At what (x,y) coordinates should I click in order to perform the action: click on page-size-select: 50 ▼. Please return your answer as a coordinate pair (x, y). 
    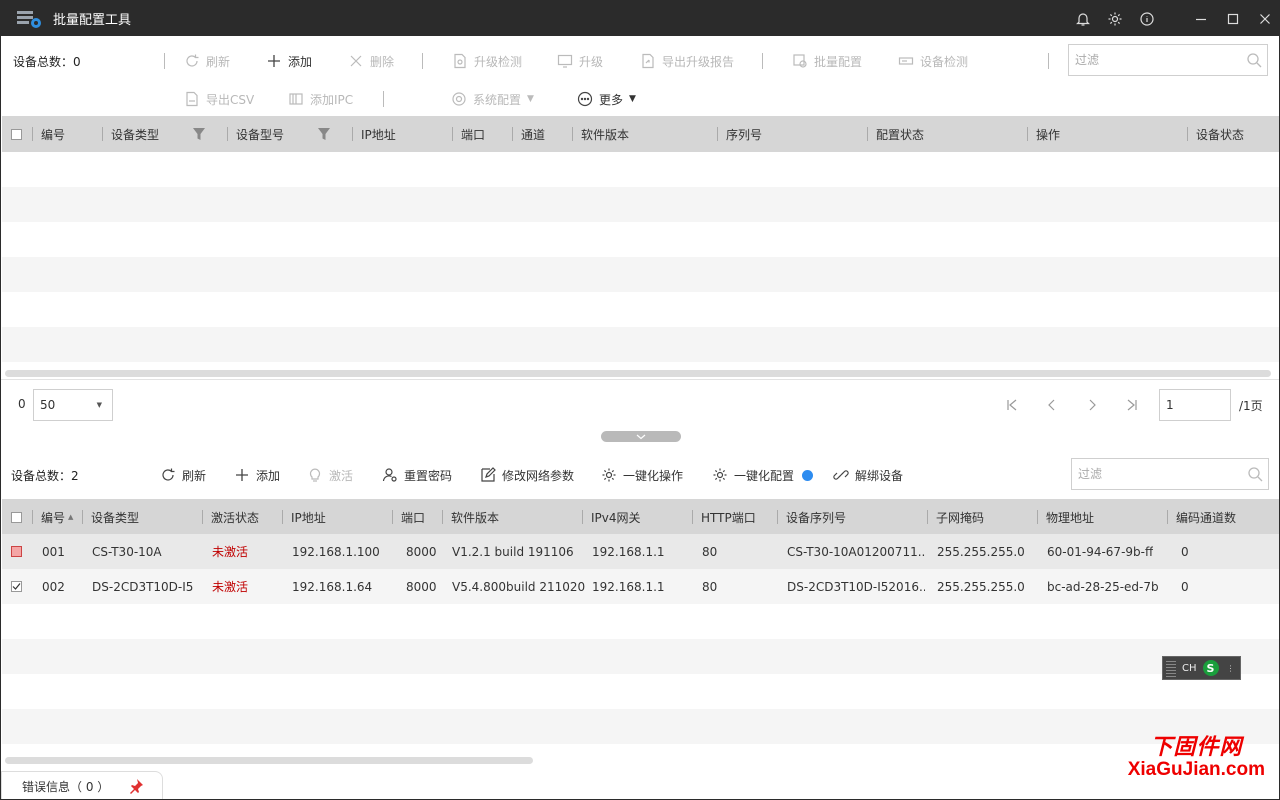
    Looking at the image, I should click on (73, 405).